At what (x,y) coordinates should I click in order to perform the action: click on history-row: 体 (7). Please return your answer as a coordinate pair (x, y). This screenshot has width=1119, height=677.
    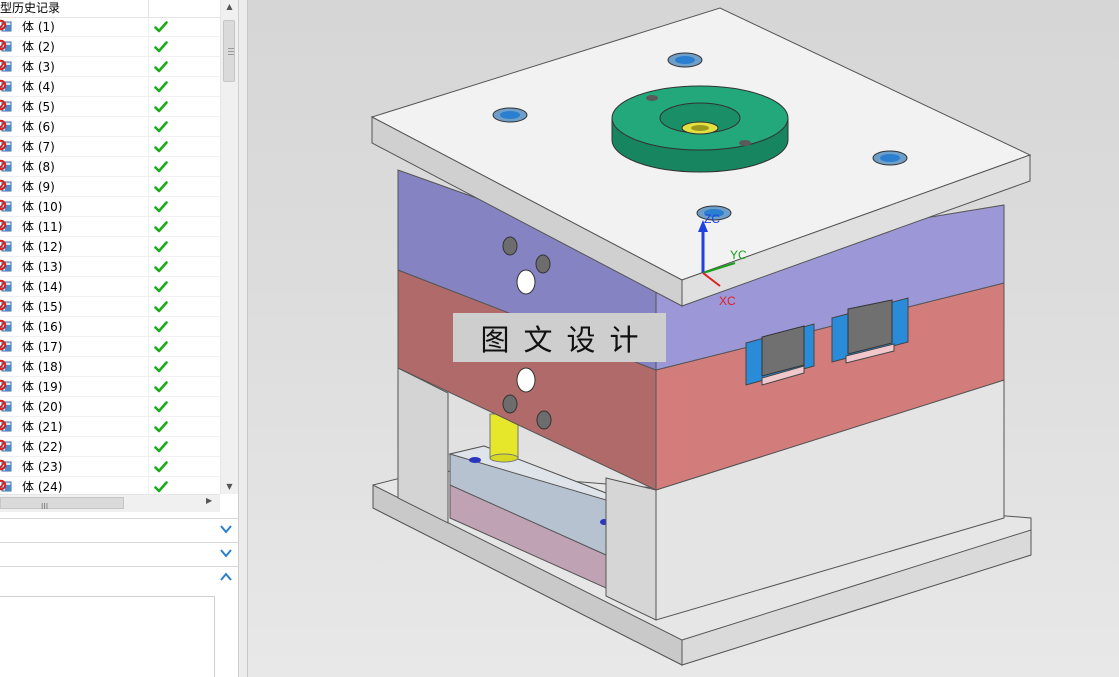
    Looking at the image, I should click on (110, 147).